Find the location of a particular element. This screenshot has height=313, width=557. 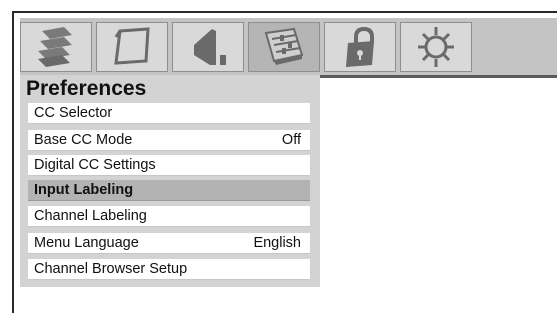

menu-item-label: Channel Labeling is located at coordinates (90, 216).